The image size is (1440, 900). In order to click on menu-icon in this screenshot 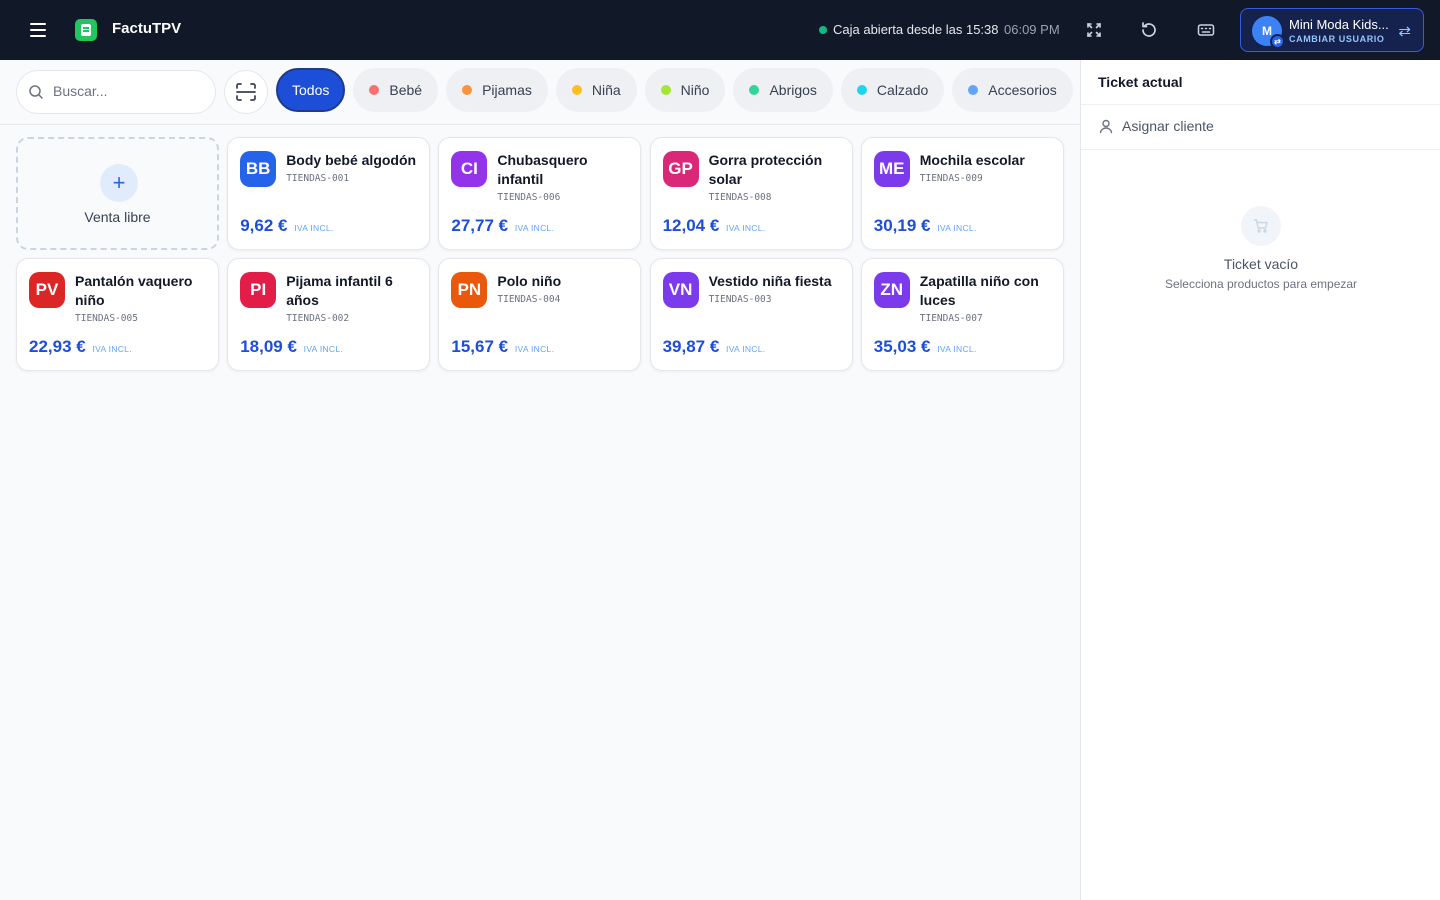, I will do `click(38, 30)`.